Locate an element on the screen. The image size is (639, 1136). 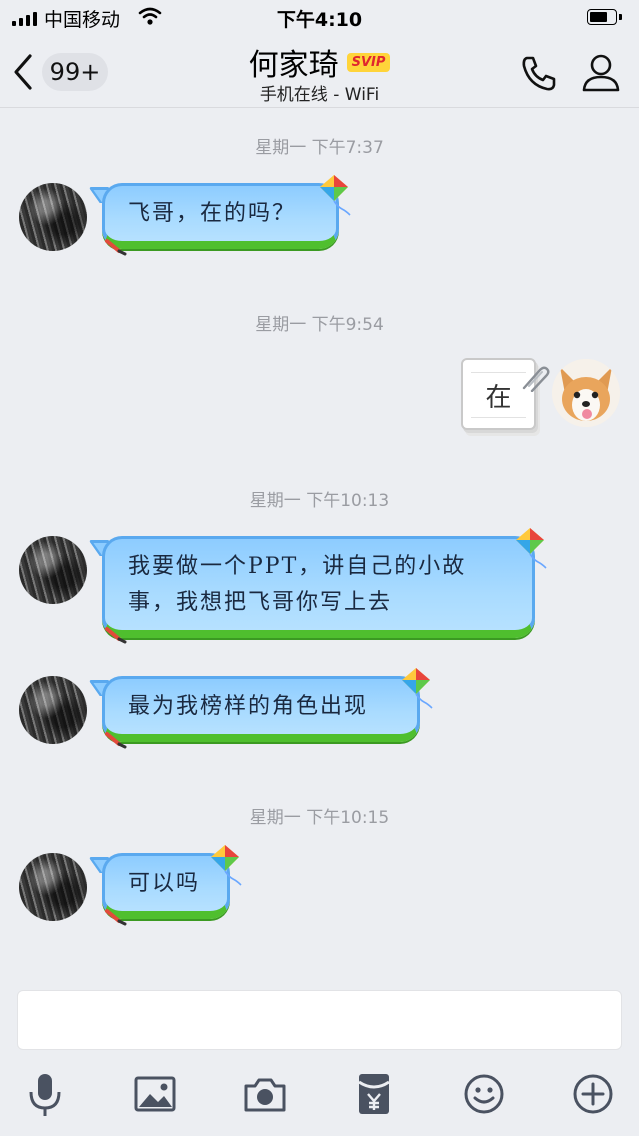
microphone-icon is located at coordinates (45, 1094).